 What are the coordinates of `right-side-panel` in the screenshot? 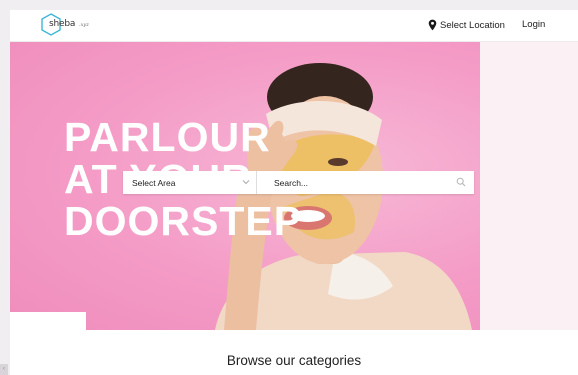 It's located at (529, 186).